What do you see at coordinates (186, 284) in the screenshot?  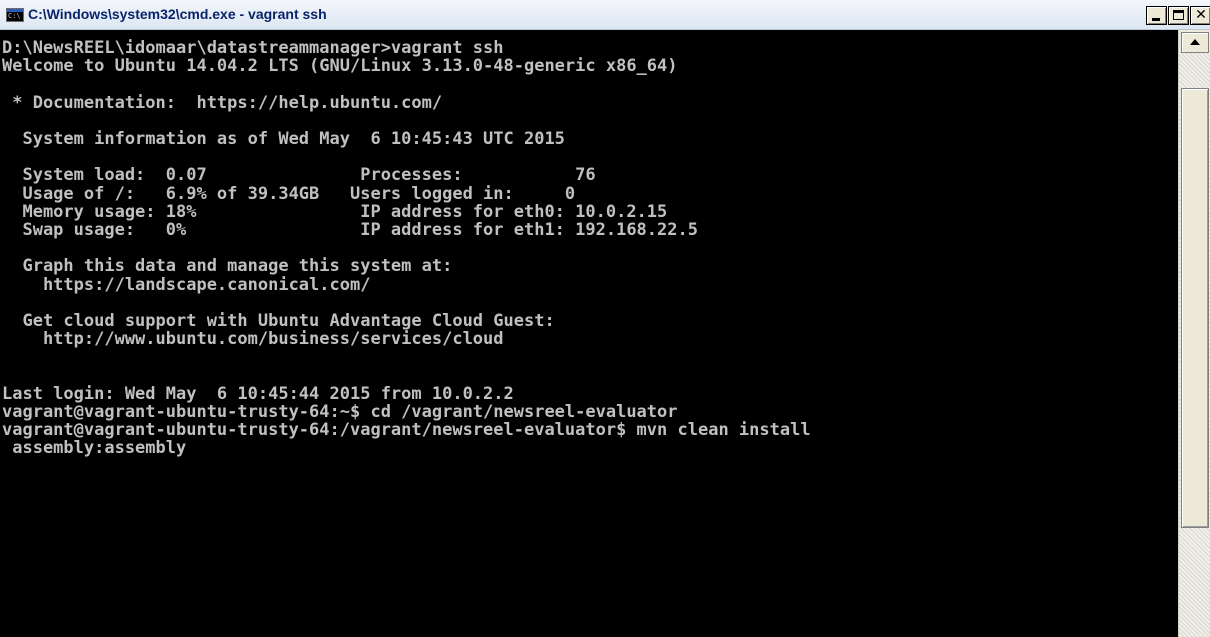 I see `console-line: https://landscape.canonical.com/` at bounding box center [186, 284].